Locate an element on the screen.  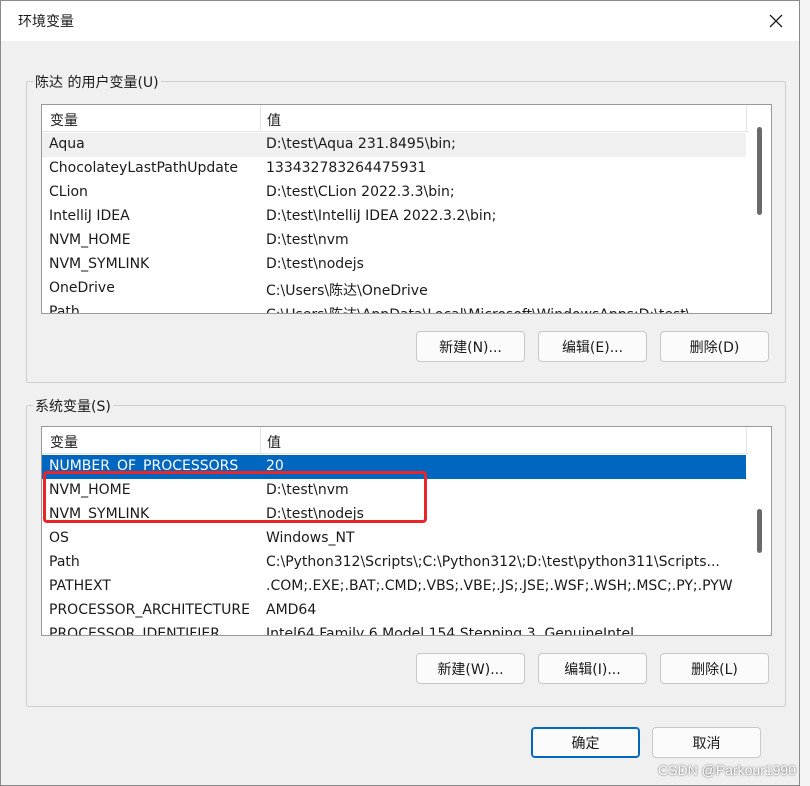
close-icon is located at coordinates (776, 21).